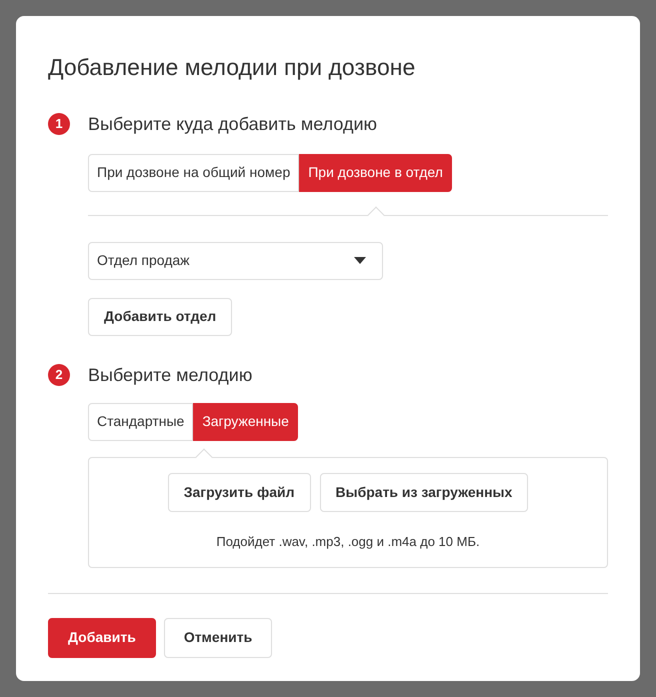 The image size is (656, 697). I want to click on tab: Стандартные, so click(141, 421).